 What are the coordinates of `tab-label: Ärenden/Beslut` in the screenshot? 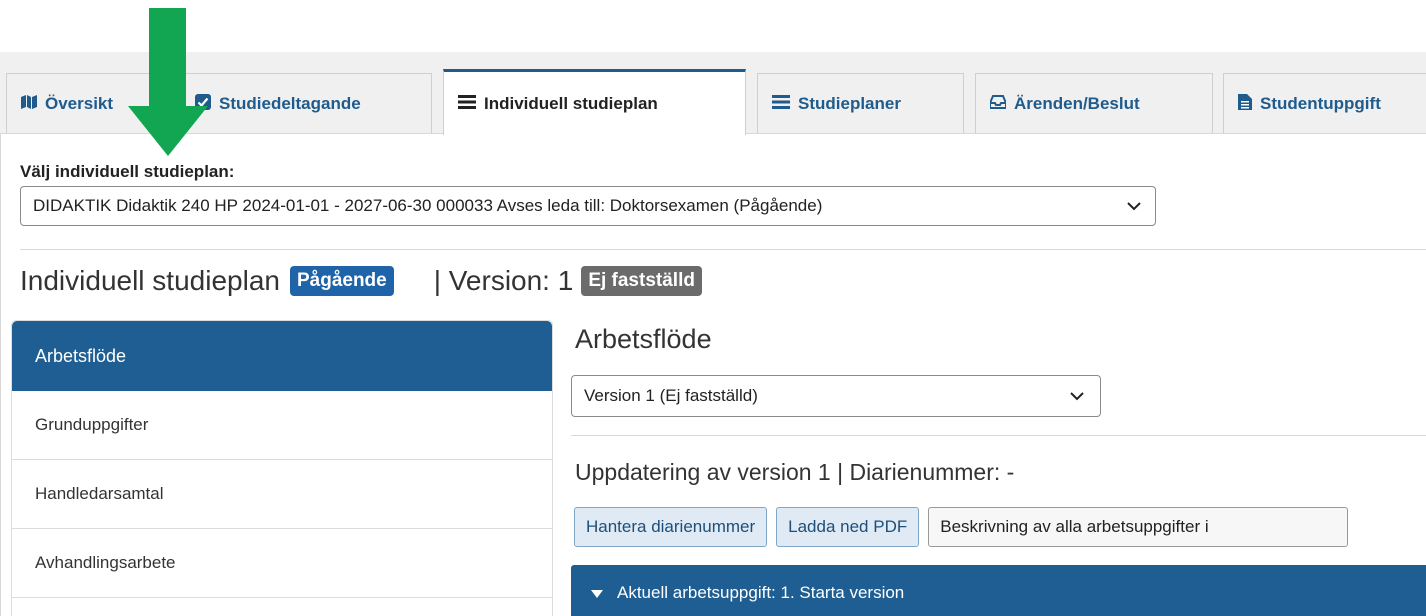 It's located at (1077, 103).